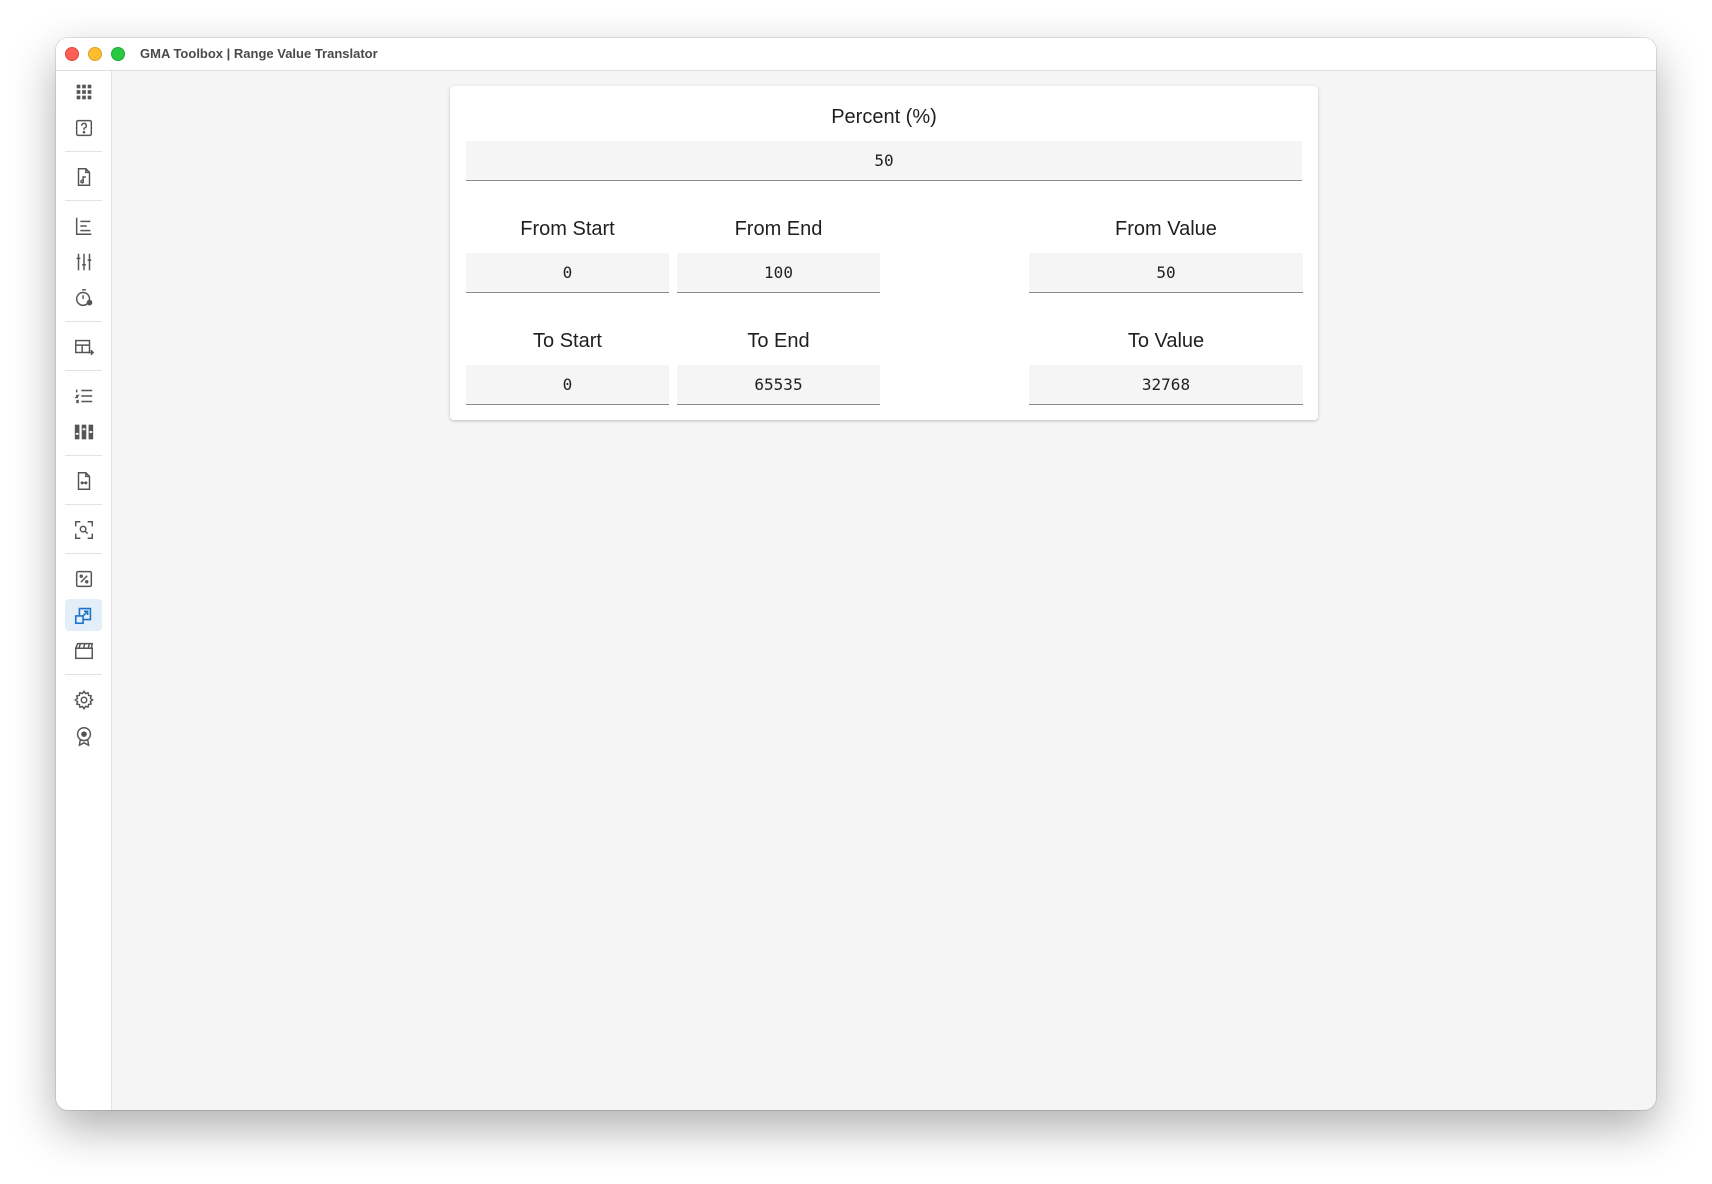 The width and height of the screenshot is (1712, 1184). I want to click on sidebar-item-apps, so click(83, 92).